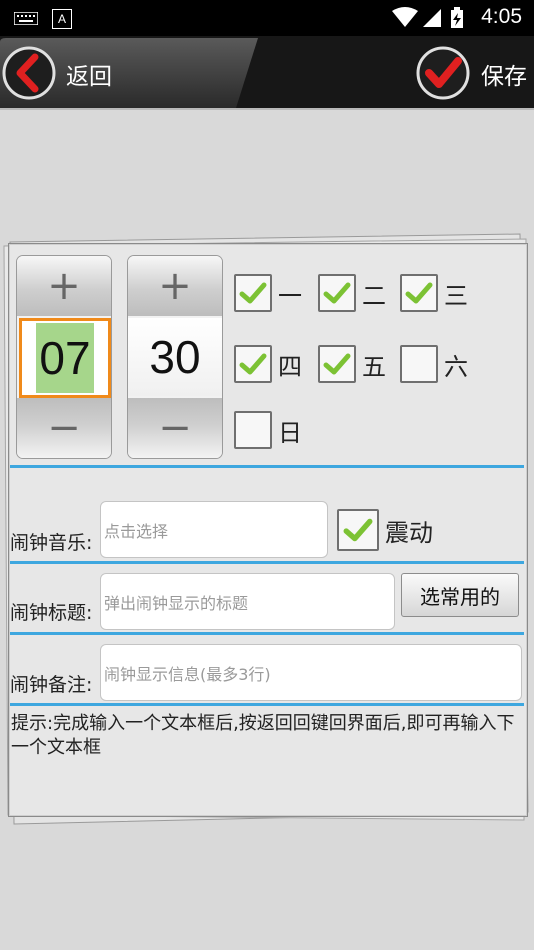  What do you see at coordinates (290, 366) in the screenshot?
I see `weekday-label: 四` at bounding box center [290, 366].